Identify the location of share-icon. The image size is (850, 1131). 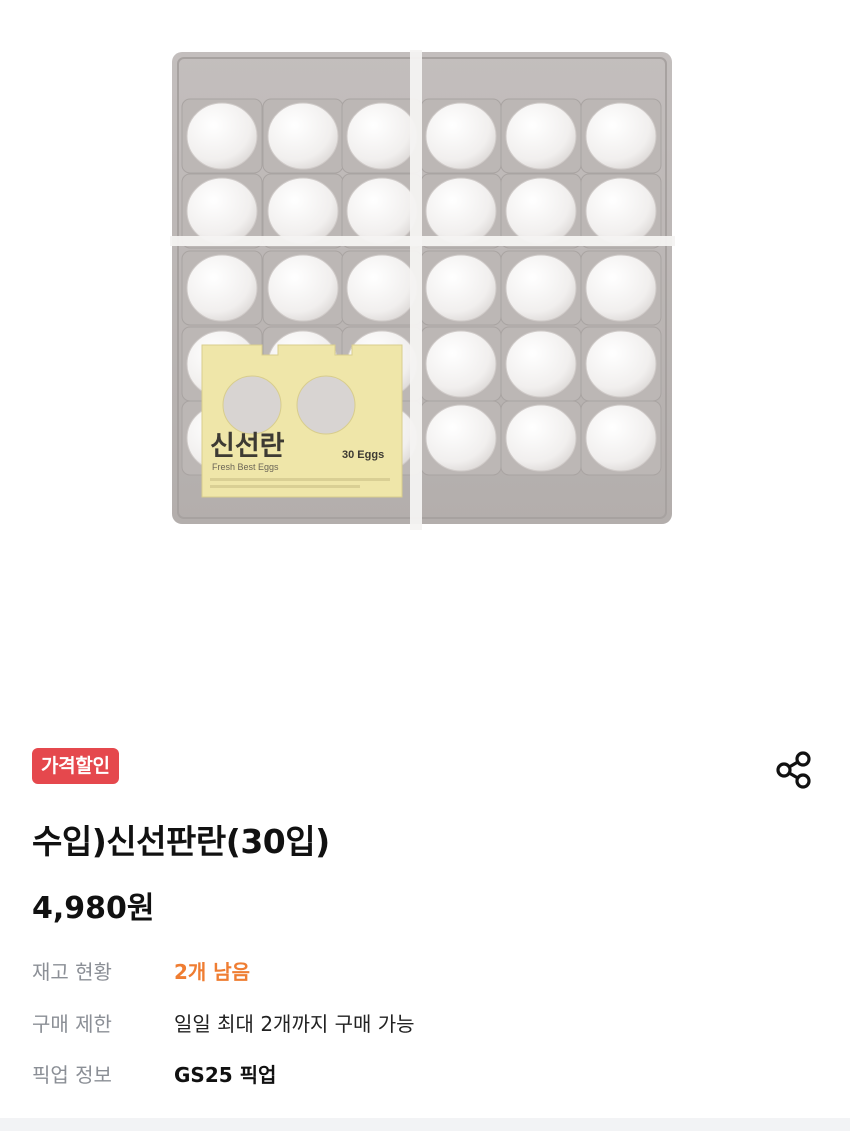
(793, 770).